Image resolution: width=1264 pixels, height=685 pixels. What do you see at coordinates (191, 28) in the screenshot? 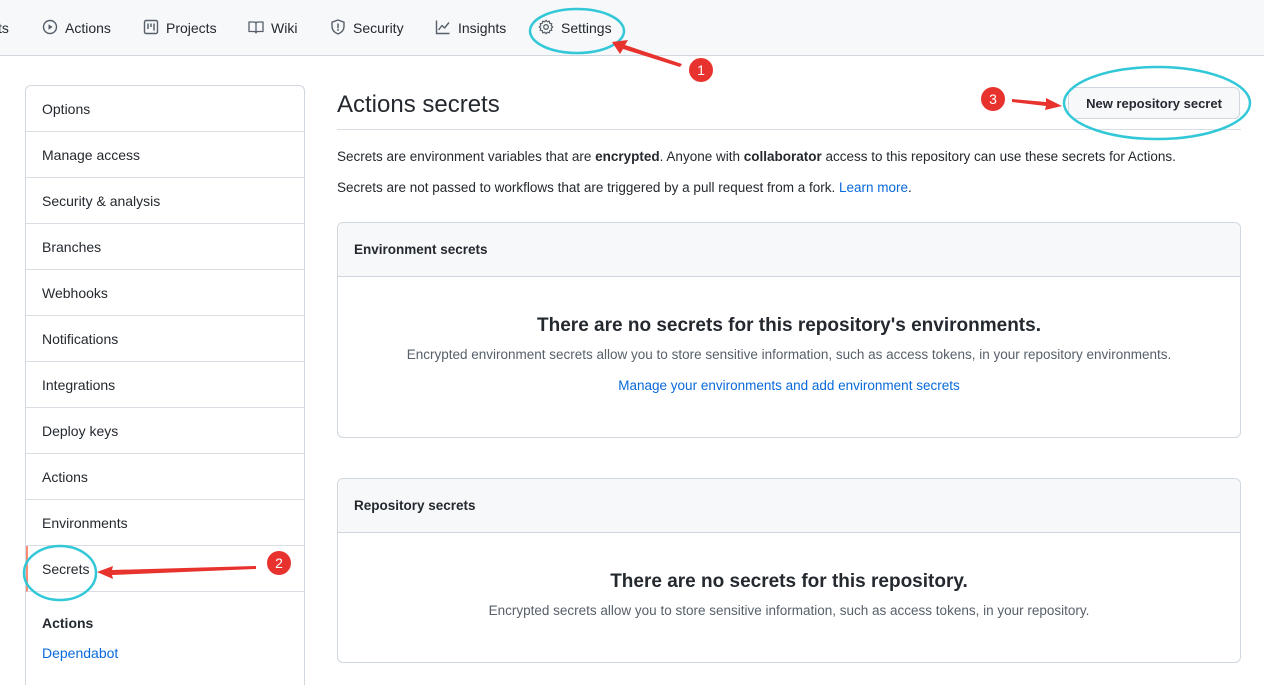
I see `nav-item-label: Projects` at bounding box center [191, 28].